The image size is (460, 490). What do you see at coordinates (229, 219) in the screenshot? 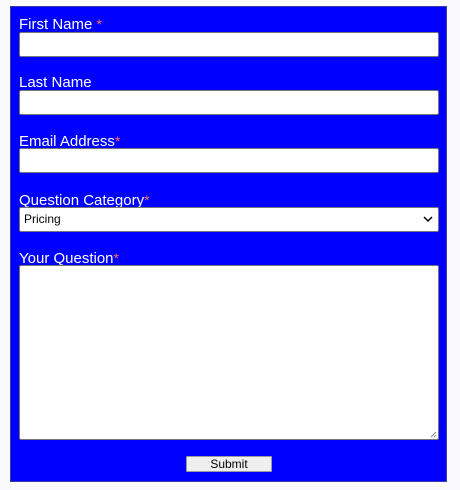
I see `category-select: Pricing` at bounding box center [229, 219].